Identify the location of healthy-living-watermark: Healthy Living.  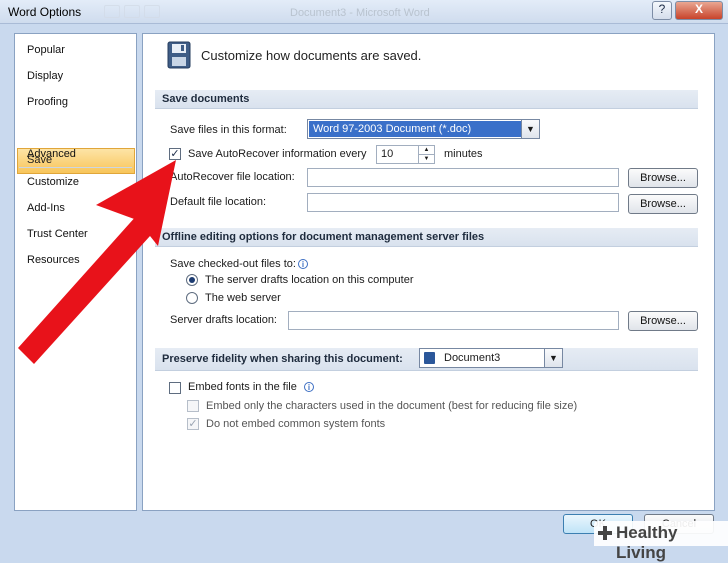
(661, 541).